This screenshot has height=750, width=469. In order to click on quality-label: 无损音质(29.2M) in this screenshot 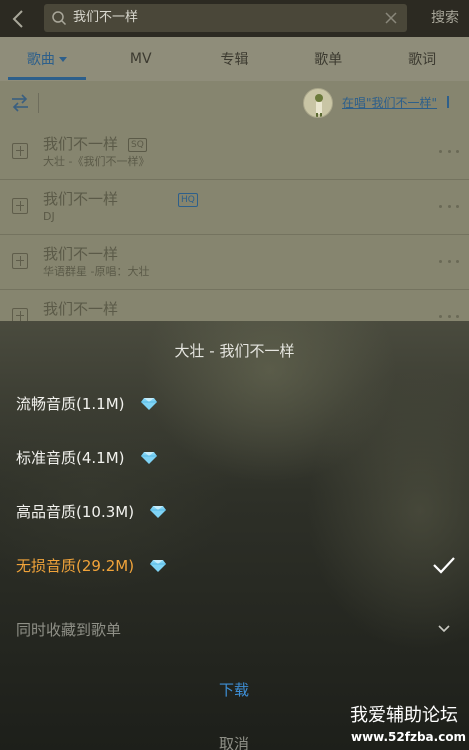, I will do `click(75, 566)`.